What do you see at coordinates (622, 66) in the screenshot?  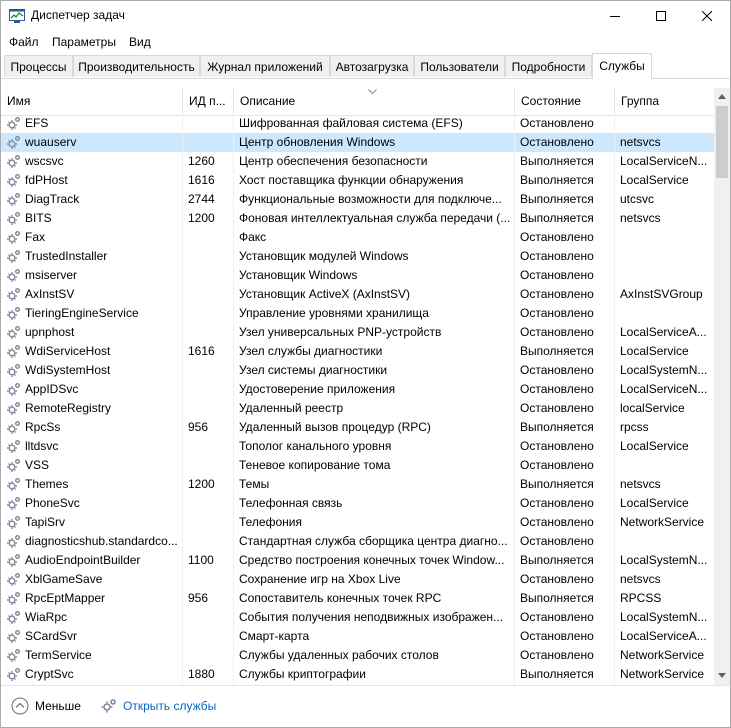 I see `tab-services: Службы` at bounding box center [622, 66].